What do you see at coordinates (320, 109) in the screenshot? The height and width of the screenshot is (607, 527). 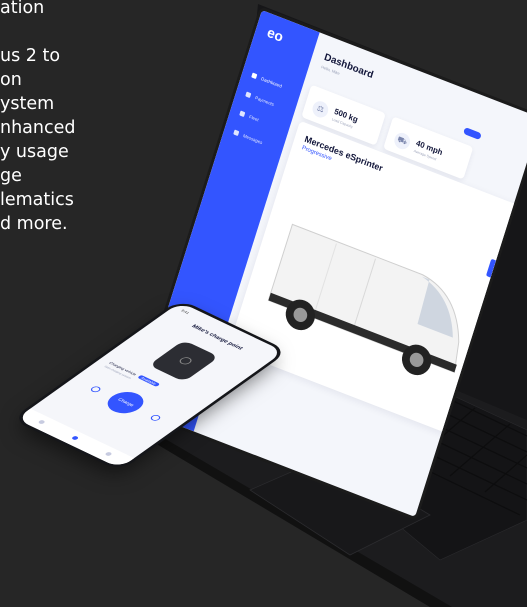 I see `weight-icon: ⚖` at bounding box center [320, 109].